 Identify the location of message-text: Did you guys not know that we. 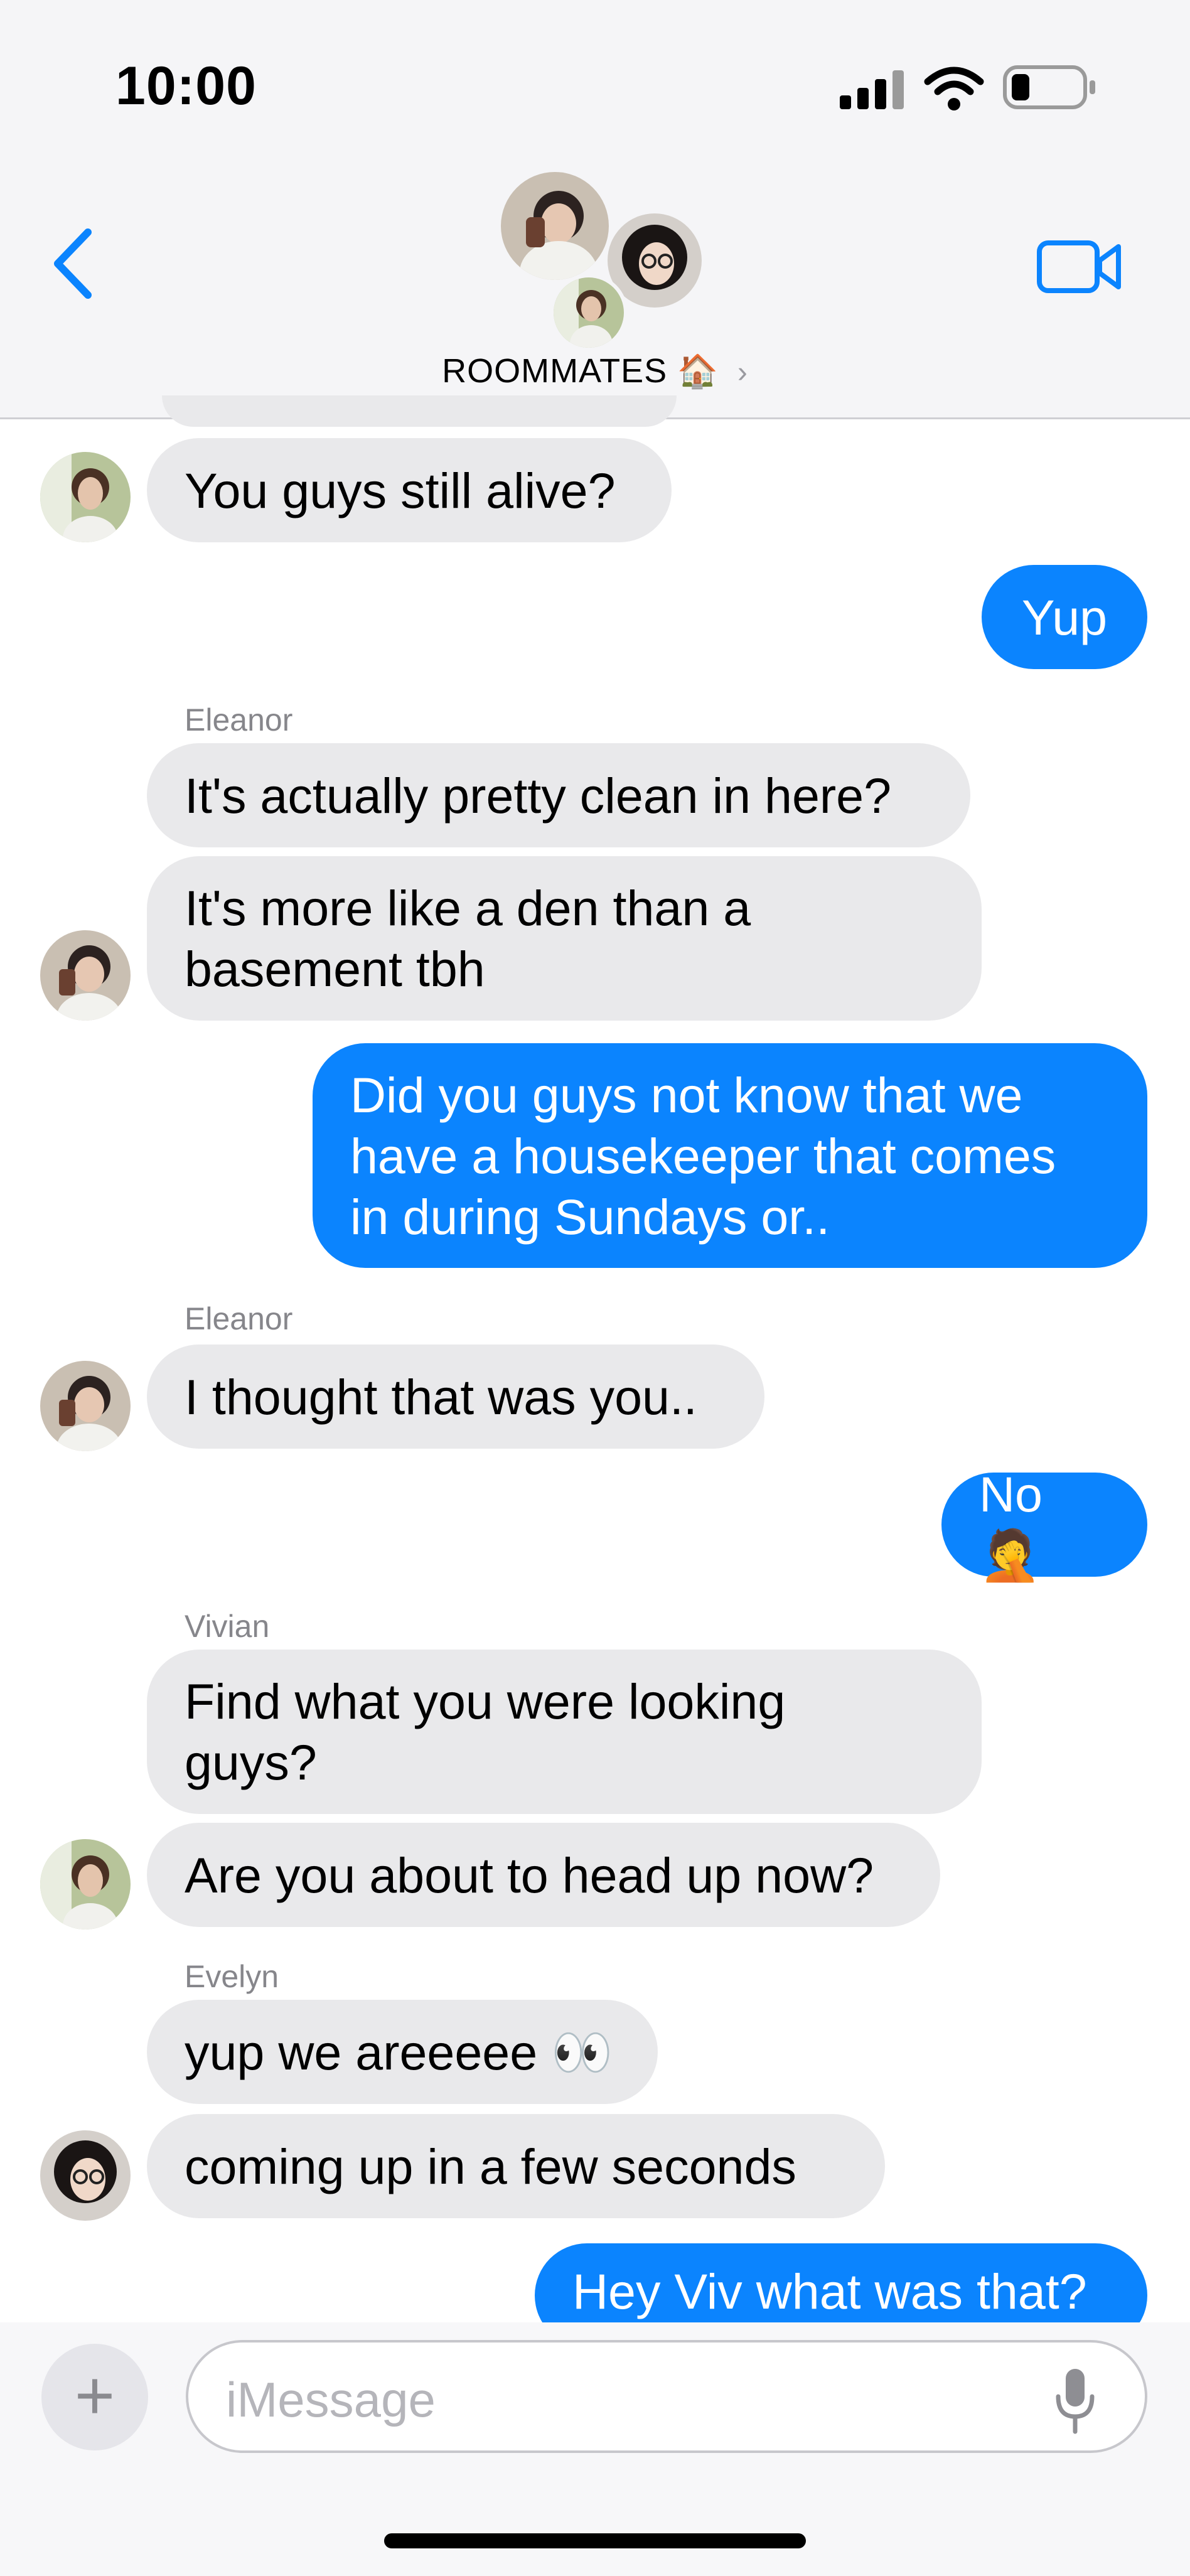
(686, 1094).